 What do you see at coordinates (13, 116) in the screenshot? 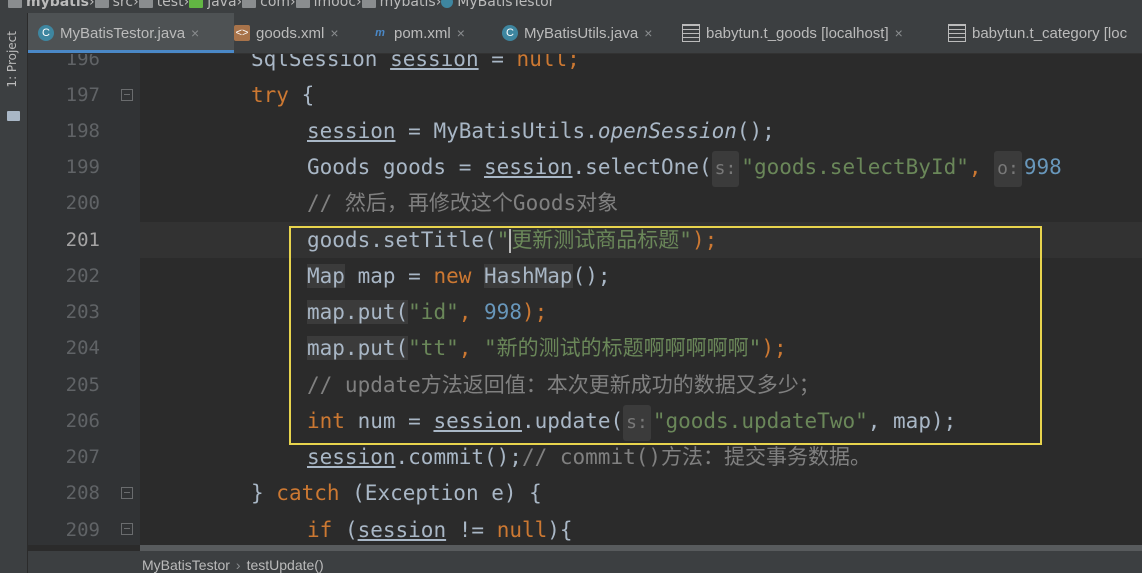
I see `project-folder-icon` at bounding box center [13, 116].